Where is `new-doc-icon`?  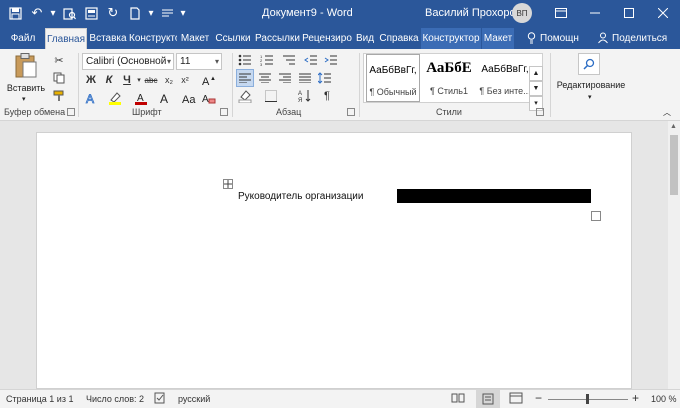
new-doc-icon is located at coordinates (135, 13).